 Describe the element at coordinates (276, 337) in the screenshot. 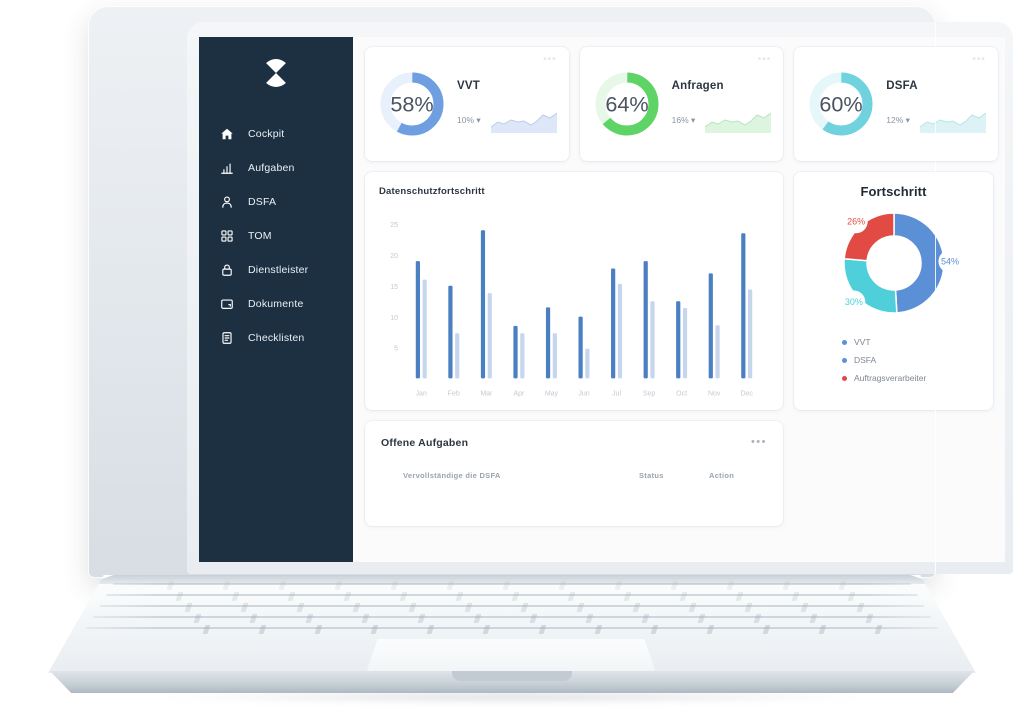

I see `sidebar-item-checklisten: Checklisten` at that location.